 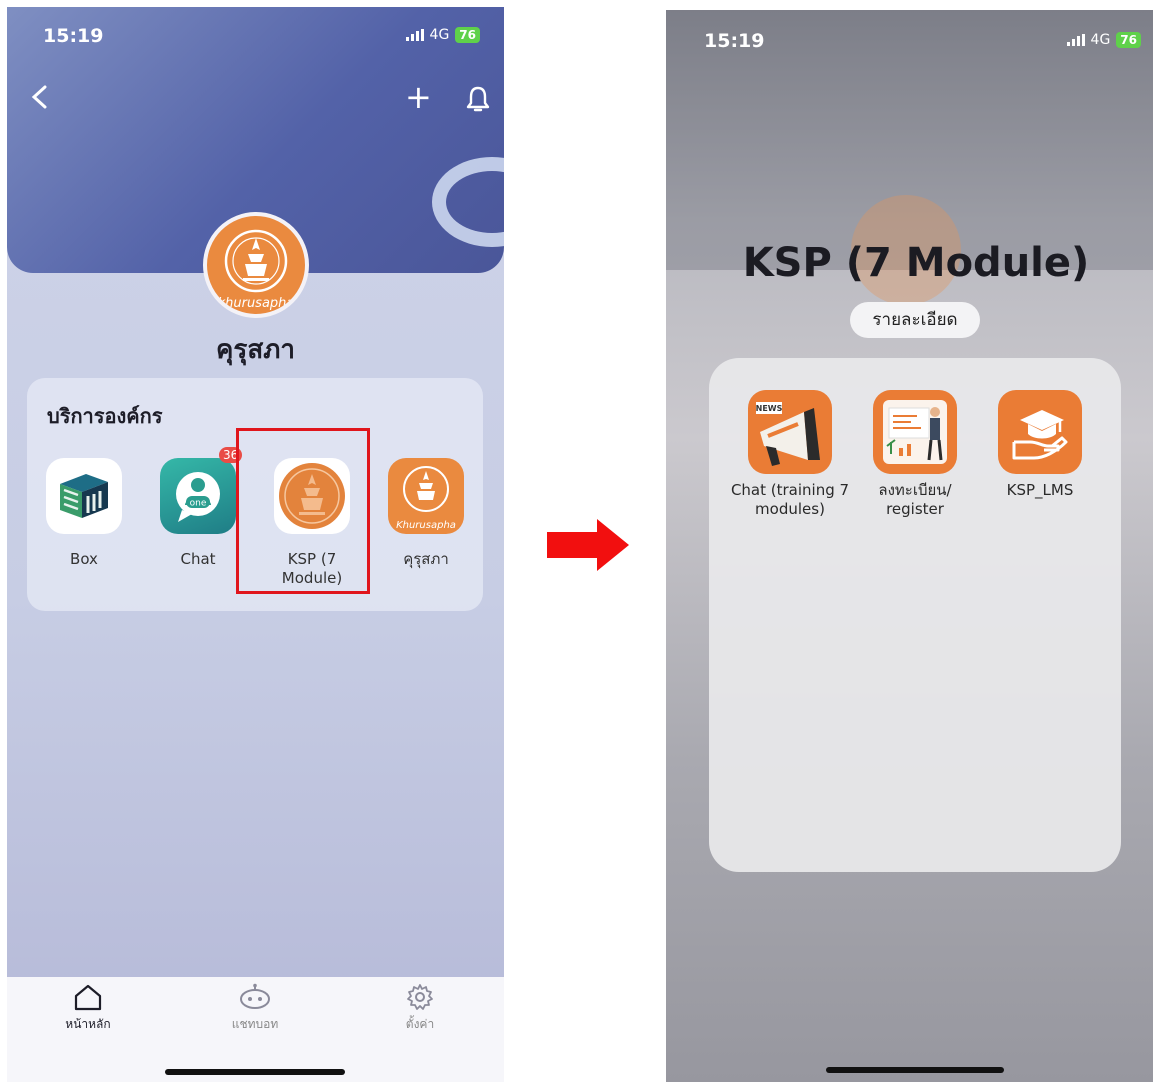 What do you see at coordinates (915, 499) in the screenshot?
I see `app-label: ลงทะเบียน/ register` at bounding box center [915, 499].